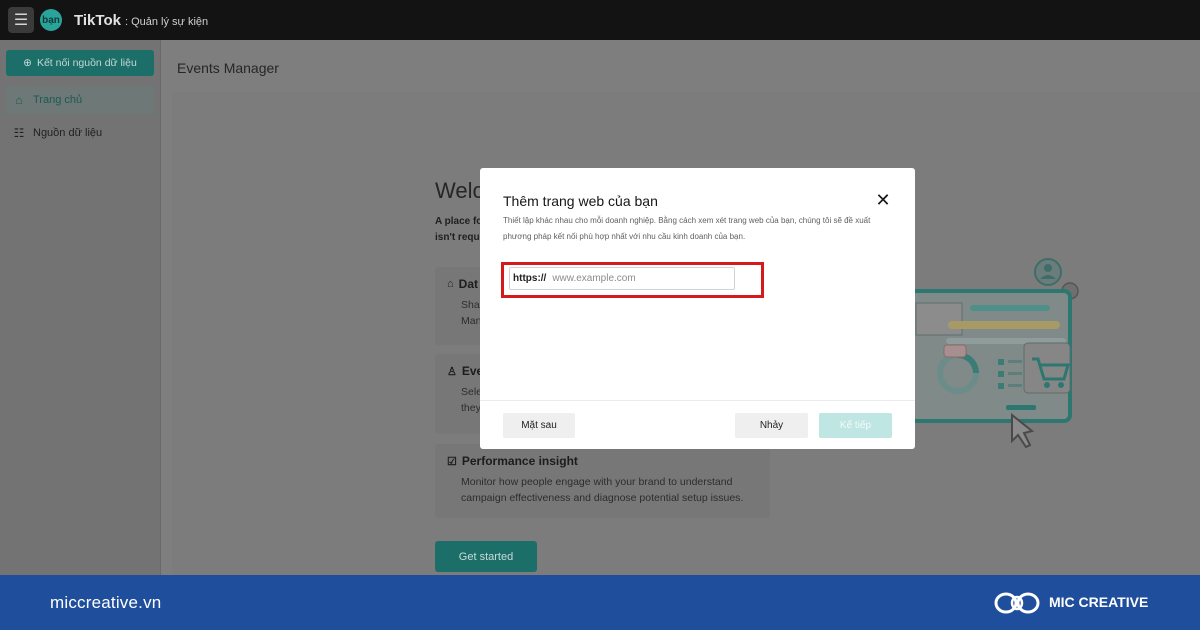 The width and height of the screenshot is (1200, 630). What do you see at coordinates (97, 20) in the screenshot?
I see `brand-name: TikTok` at bounding box center [97, 20].